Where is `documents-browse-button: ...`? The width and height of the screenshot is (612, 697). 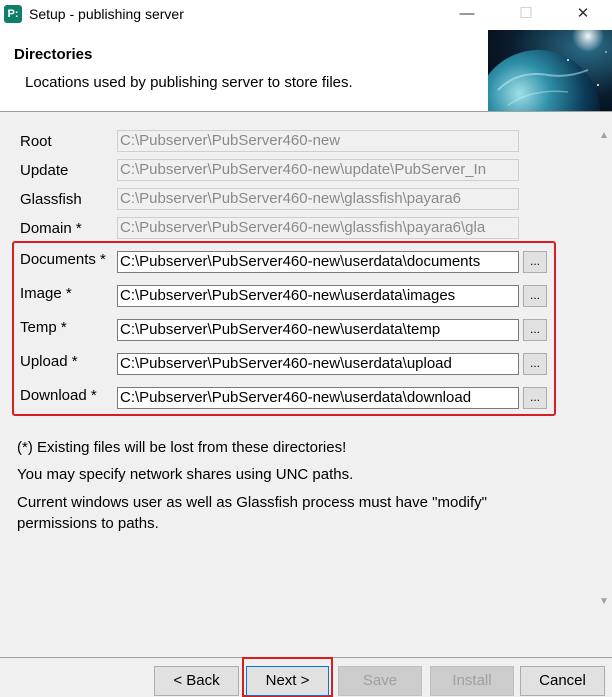 documents-browse-button: ... is located at coordinates (535, 262).